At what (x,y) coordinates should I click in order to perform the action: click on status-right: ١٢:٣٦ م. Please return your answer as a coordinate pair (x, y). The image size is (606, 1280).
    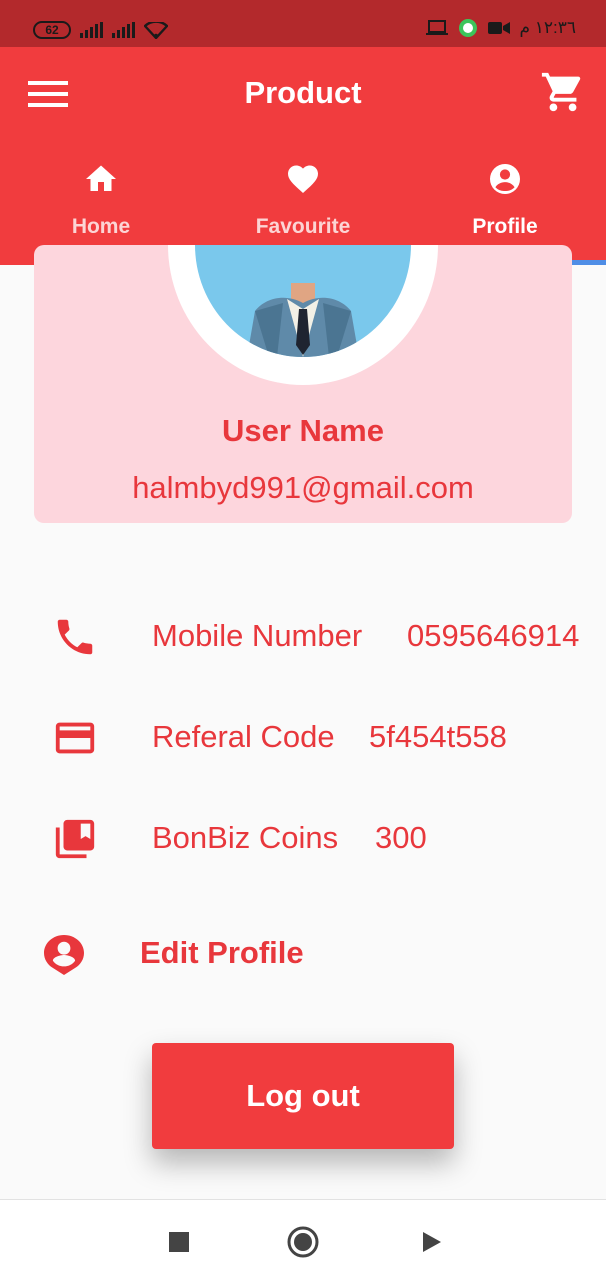
    Looking at the image, I should click on (501, 28).